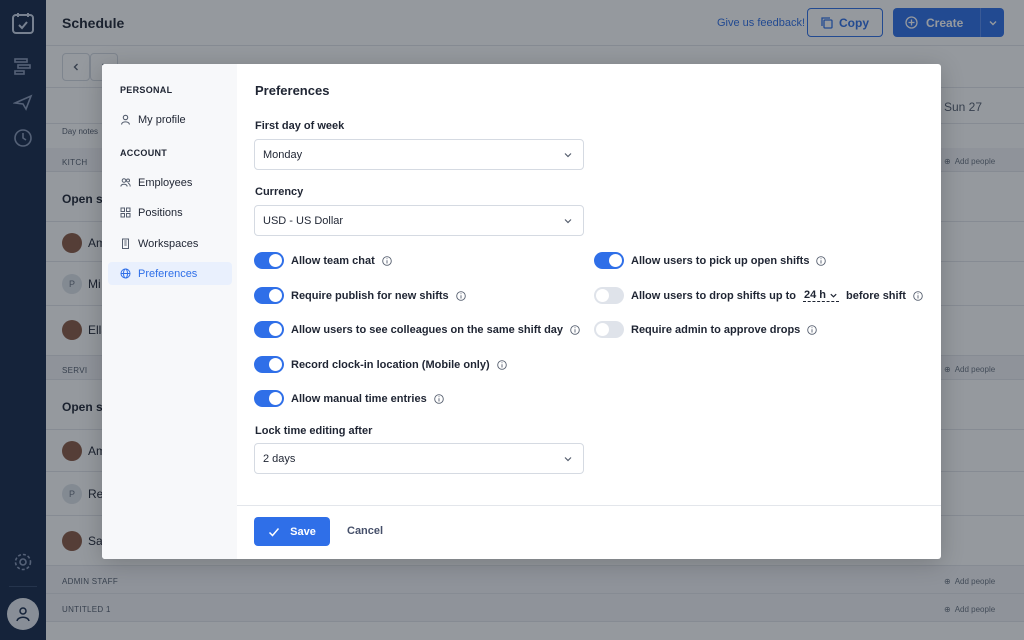 This screenshot has height=640, width=1024. What do you see at coordinates (165, 182) in the screenshot?
I see `sidebar-item-label: Employees` at bounding box center [165, 182].